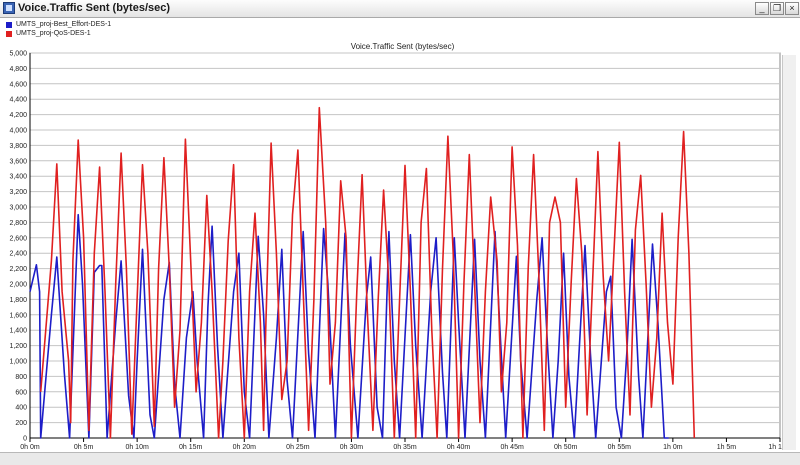  I want to click on x-tick-label: 0h 25m, so click(298, 447).